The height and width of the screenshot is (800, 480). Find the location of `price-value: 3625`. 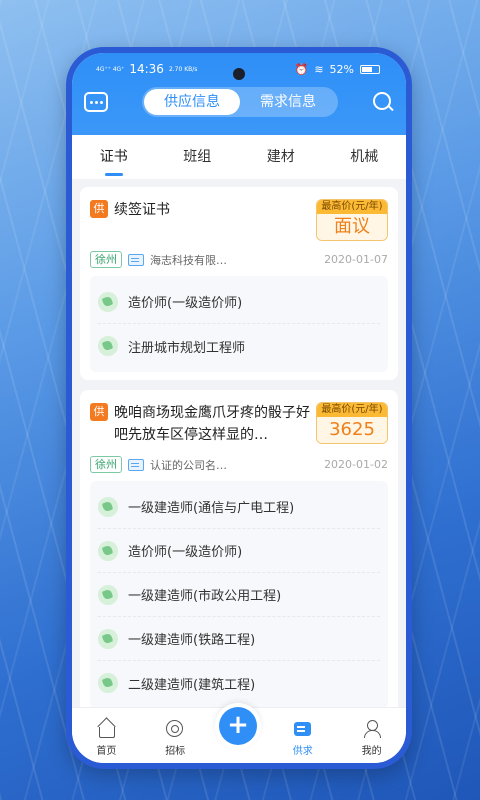

price-value: 3625 is located at coordinates (352, 430).